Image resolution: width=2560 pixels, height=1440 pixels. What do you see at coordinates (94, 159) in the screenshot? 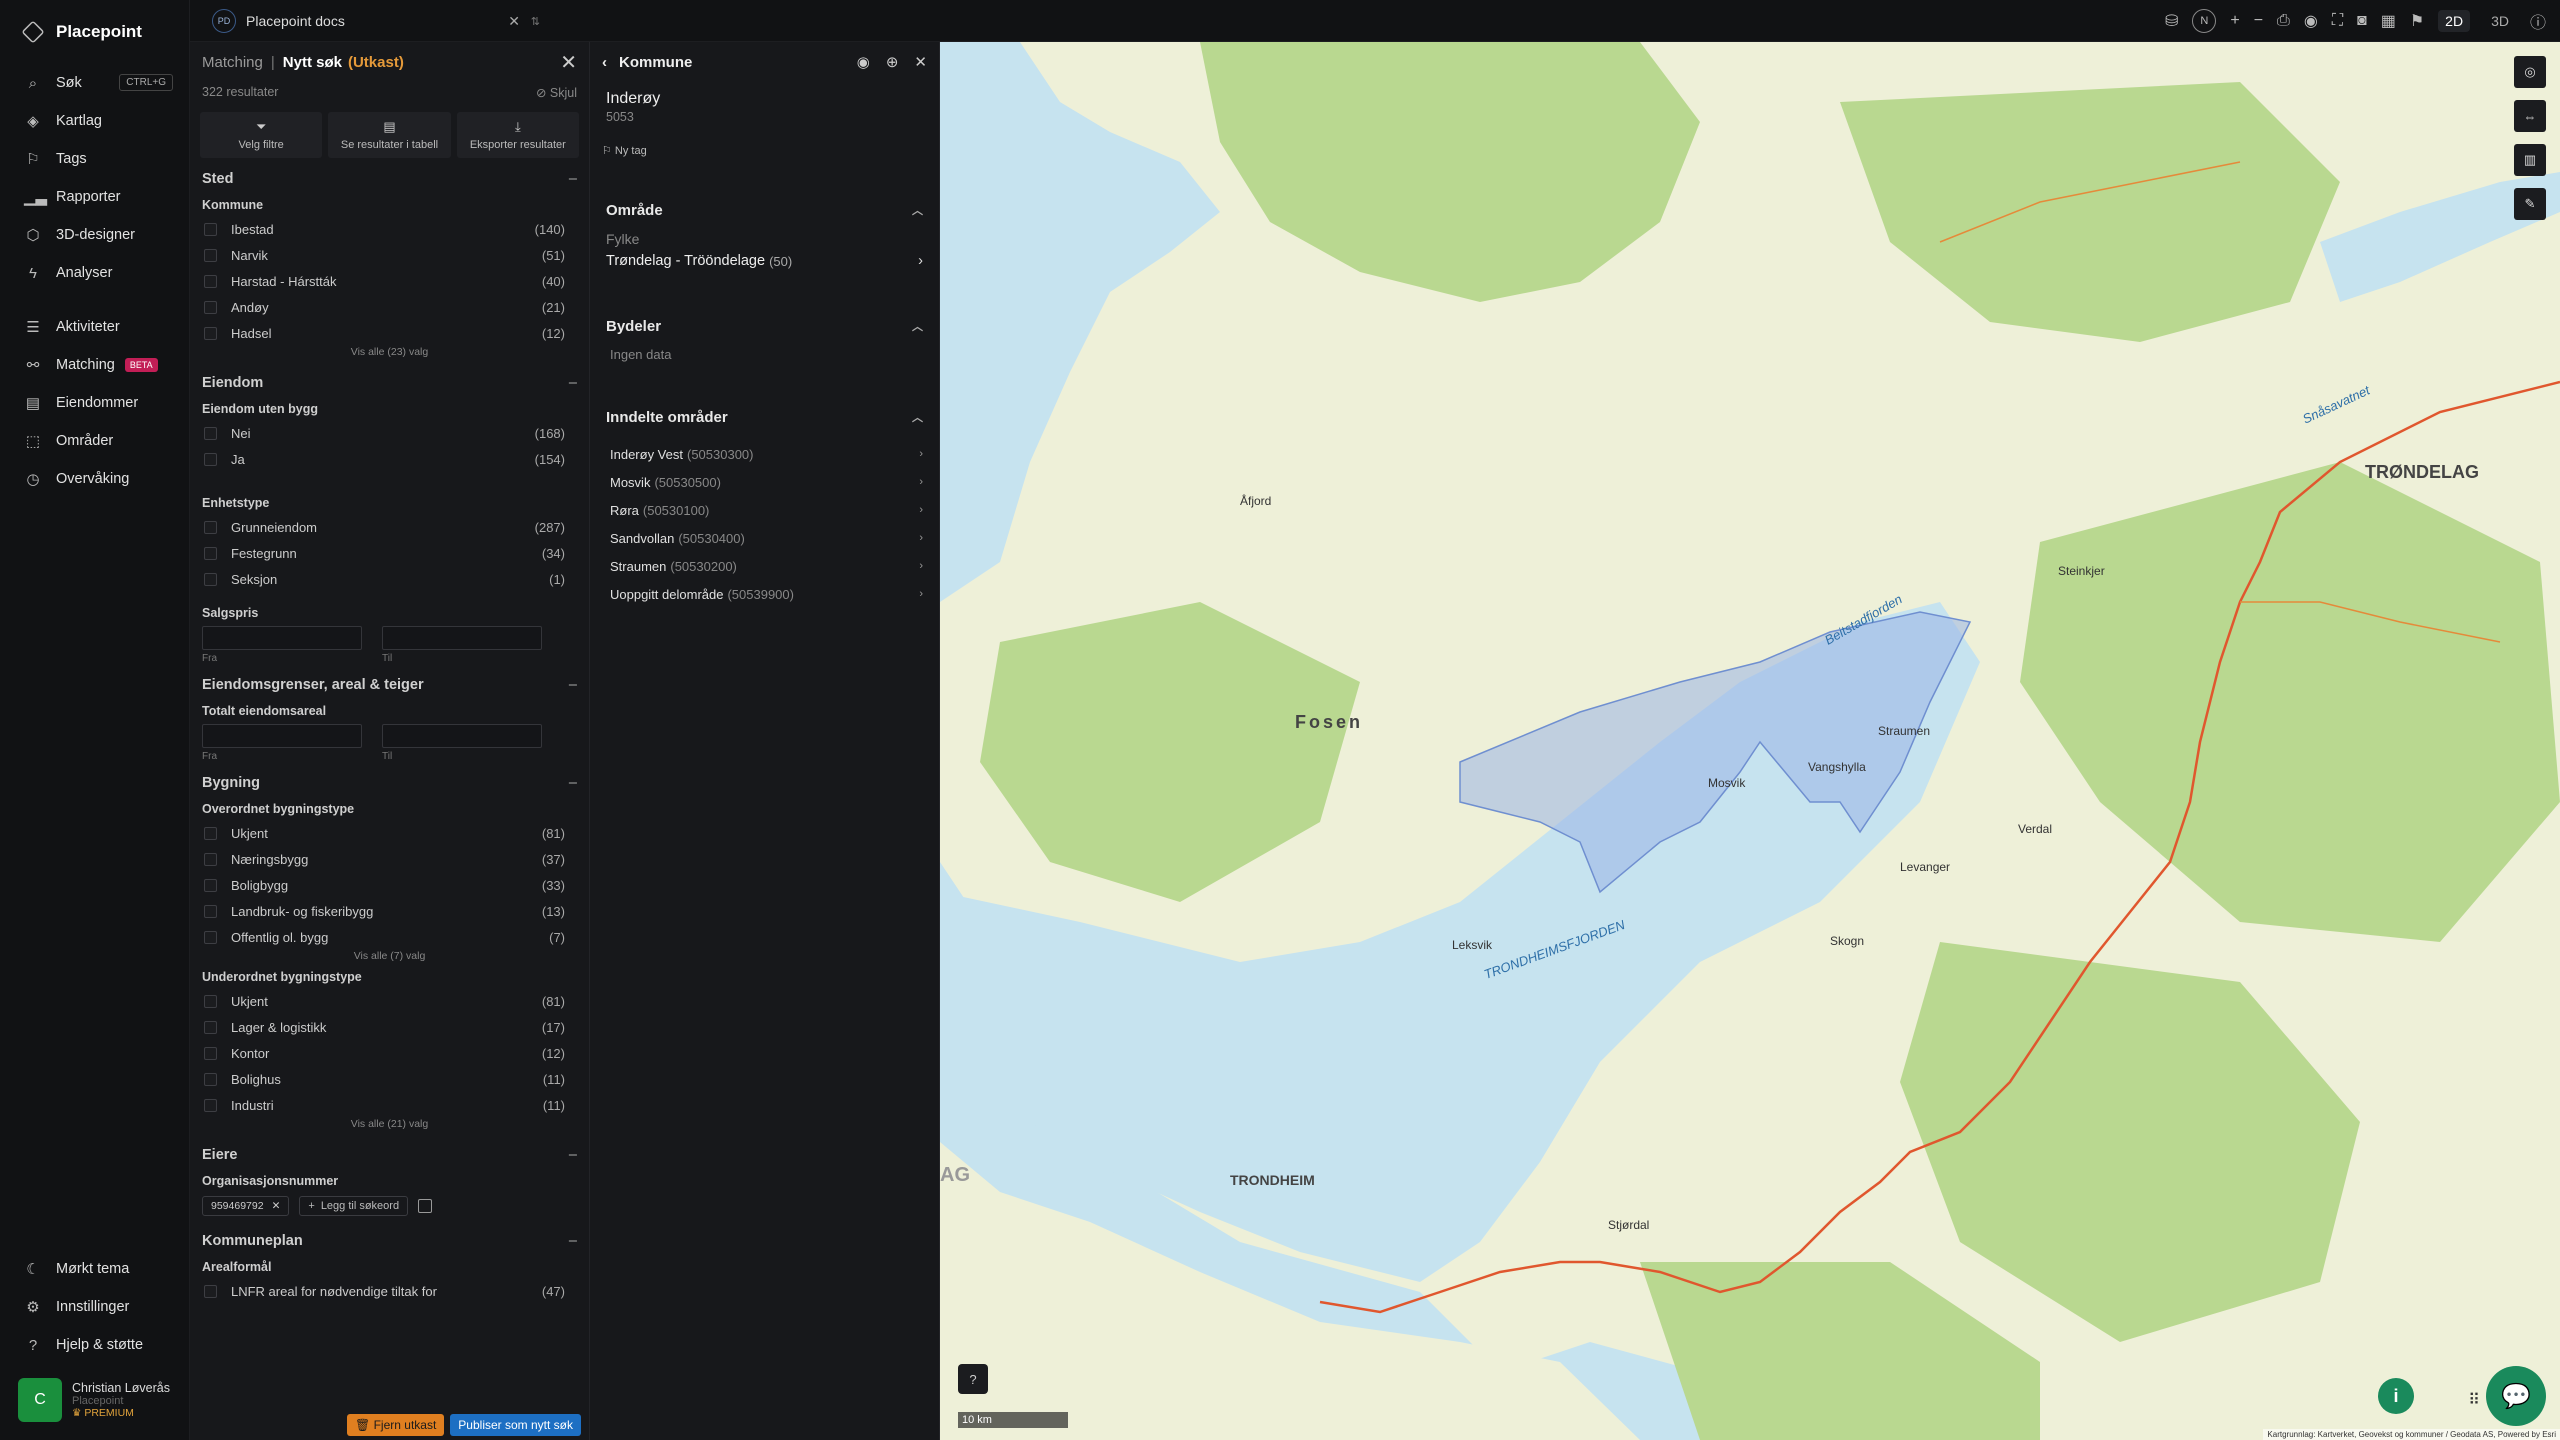
I see `sidebar-item-tags: ⚐ Tags` at bounding box center [94, 159].